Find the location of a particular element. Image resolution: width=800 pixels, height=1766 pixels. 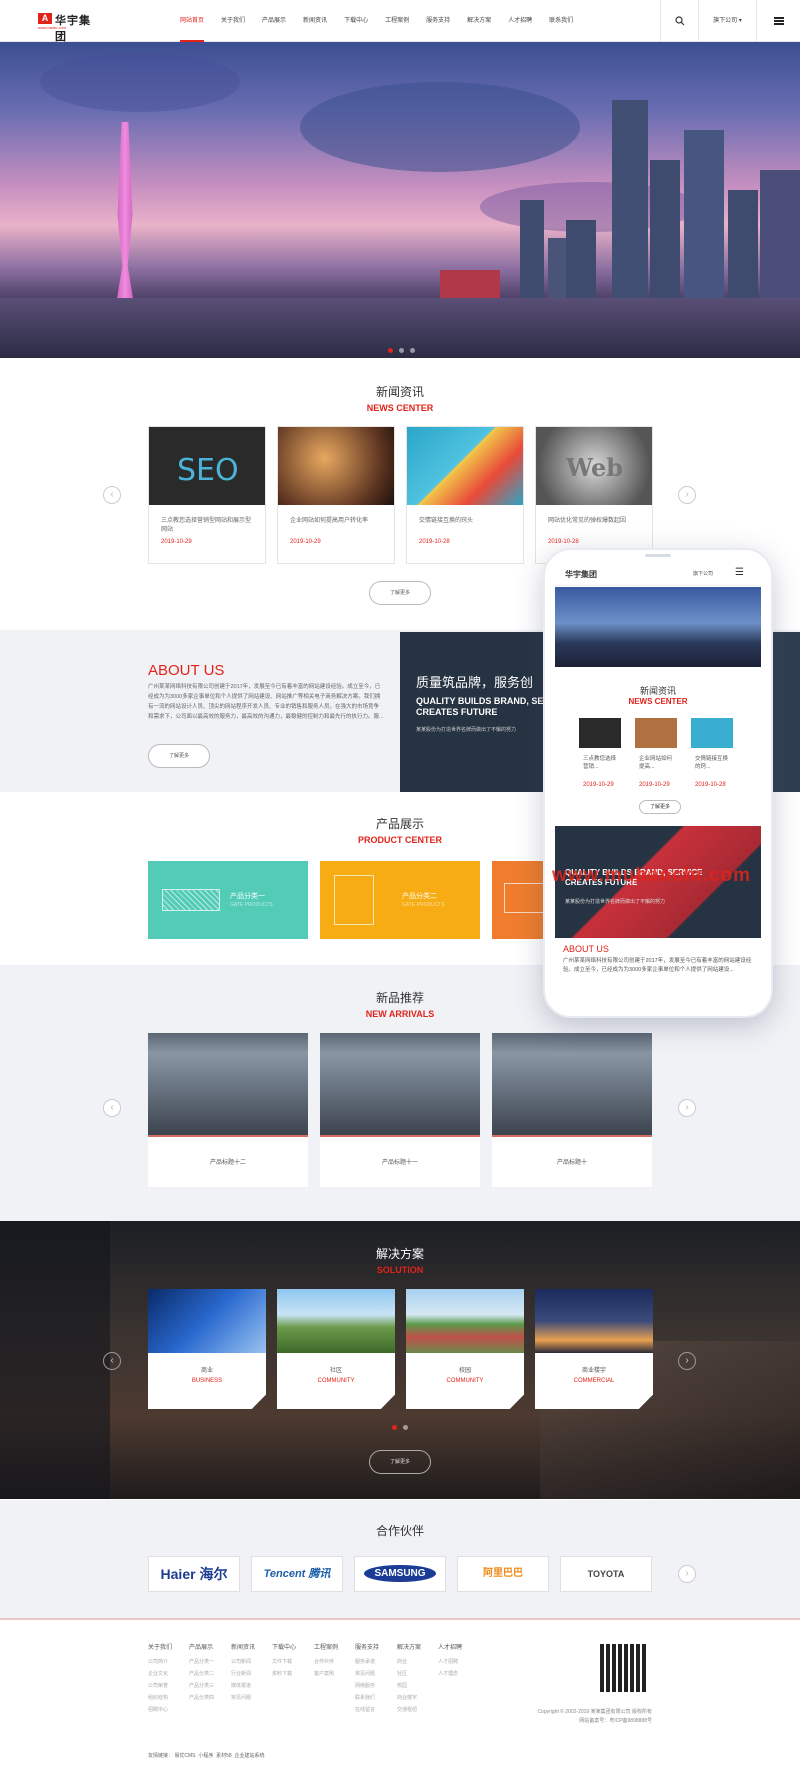

news-card: 交情链接互换的窍头 2019-10-28 is located at coordinates (465, 495).